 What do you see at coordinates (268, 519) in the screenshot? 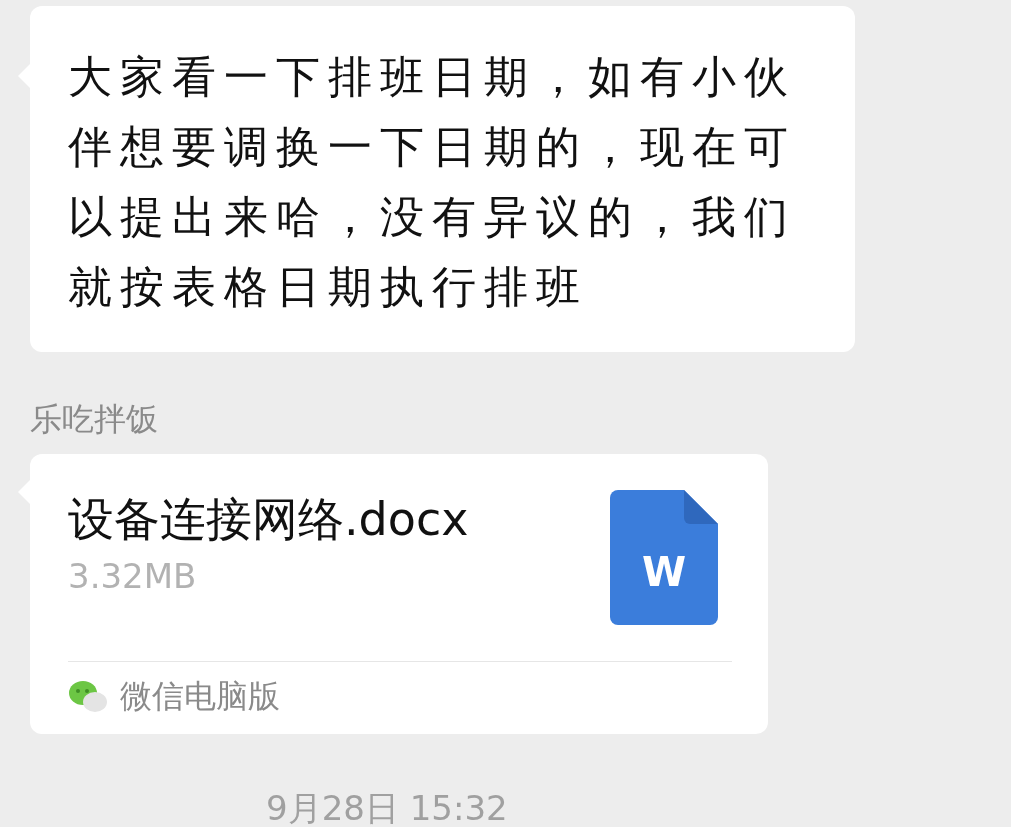
I see `file-name: 设备连接网络.docx` at bounding box center [268, 519].